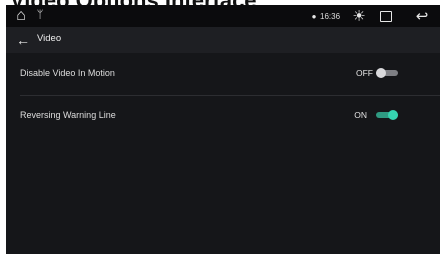 The width and height of the screenshot is (444, 254). What do you see at coordinates (230, 95) in the screenshot?
I see `row-divider` at bounding box center [230, 95].